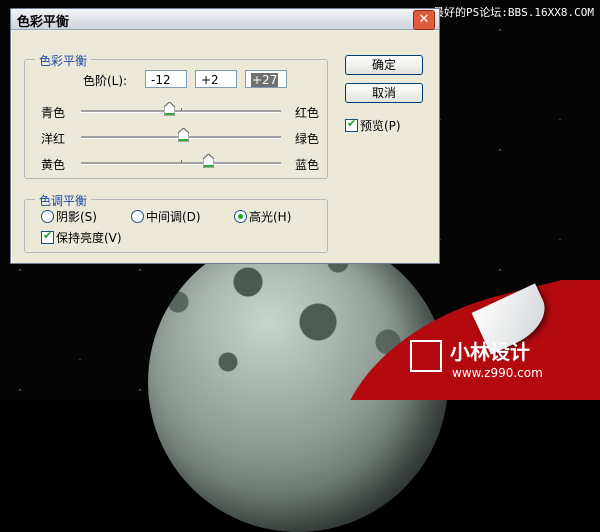  What do you see at coordinates (497, 373) in the screenshot?
I see `logo-url: www.z990.com` at bounding box center [497, 373].